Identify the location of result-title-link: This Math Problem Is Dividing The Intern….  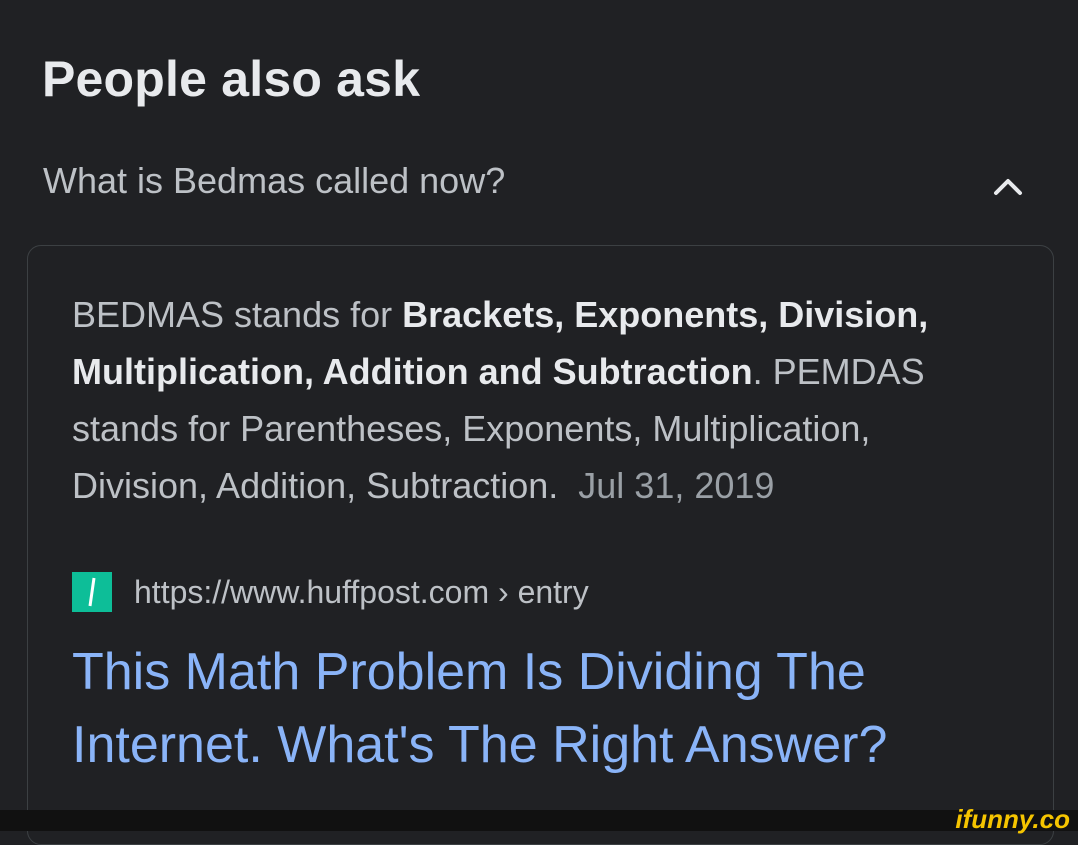
(537, 709).